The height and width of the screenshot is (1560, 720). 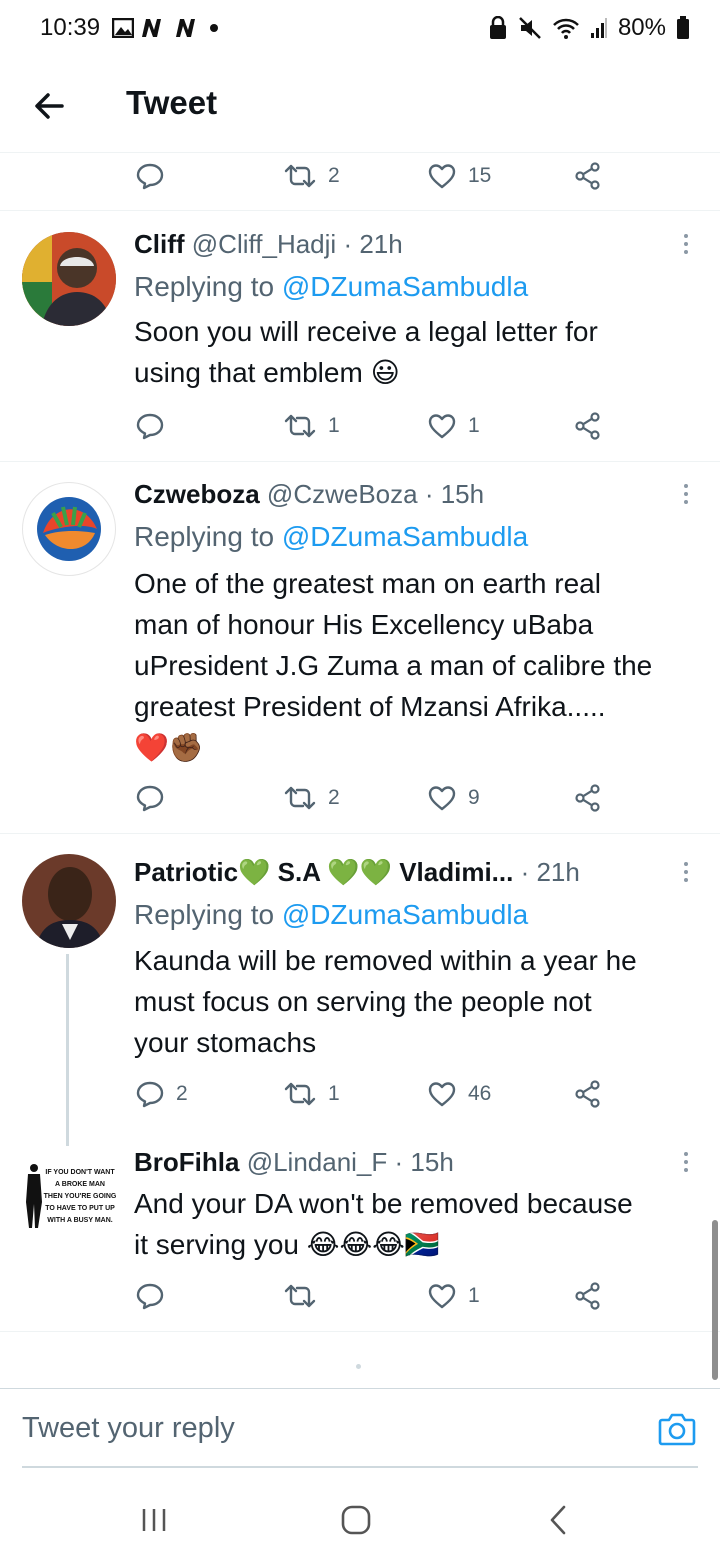 I want to click on avatar-cliff, so click(x=69, y=279).